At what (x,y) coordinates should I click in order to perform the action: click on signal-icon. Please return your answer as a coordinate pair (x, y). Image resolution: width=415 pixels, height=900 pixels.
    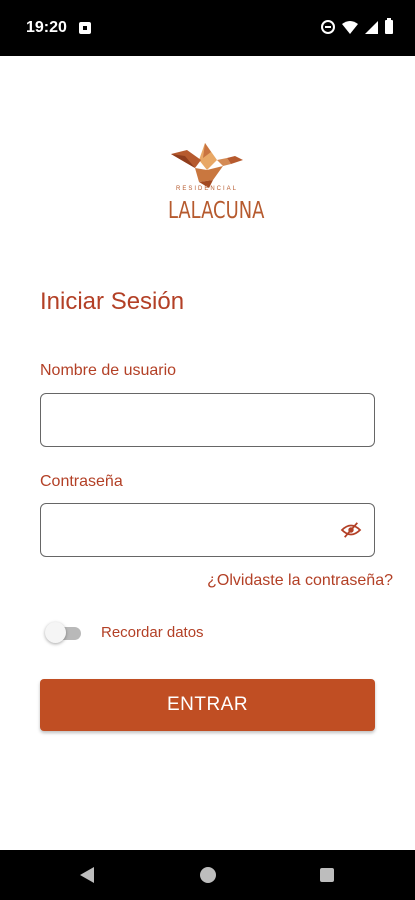
    Looking at the image, I should click on (371, 27).